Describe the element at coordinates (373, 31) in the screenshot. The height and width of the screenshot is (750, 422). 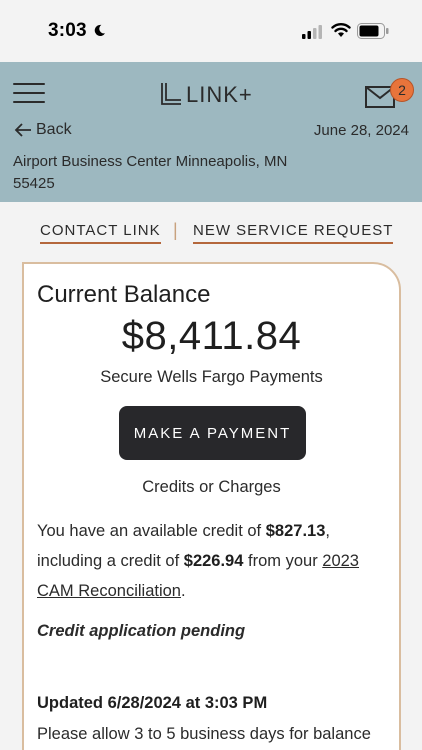
I see `battery-icon` at that location.